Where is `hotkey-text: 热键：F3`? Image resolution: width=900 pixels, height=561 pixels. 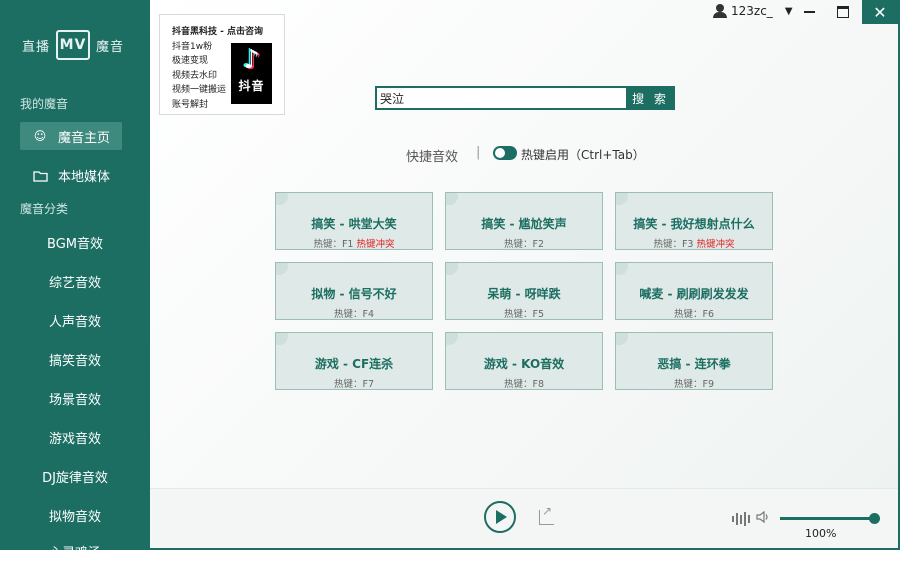
hotkey-text: 热键：F3 is located at coordinates (673, 244).